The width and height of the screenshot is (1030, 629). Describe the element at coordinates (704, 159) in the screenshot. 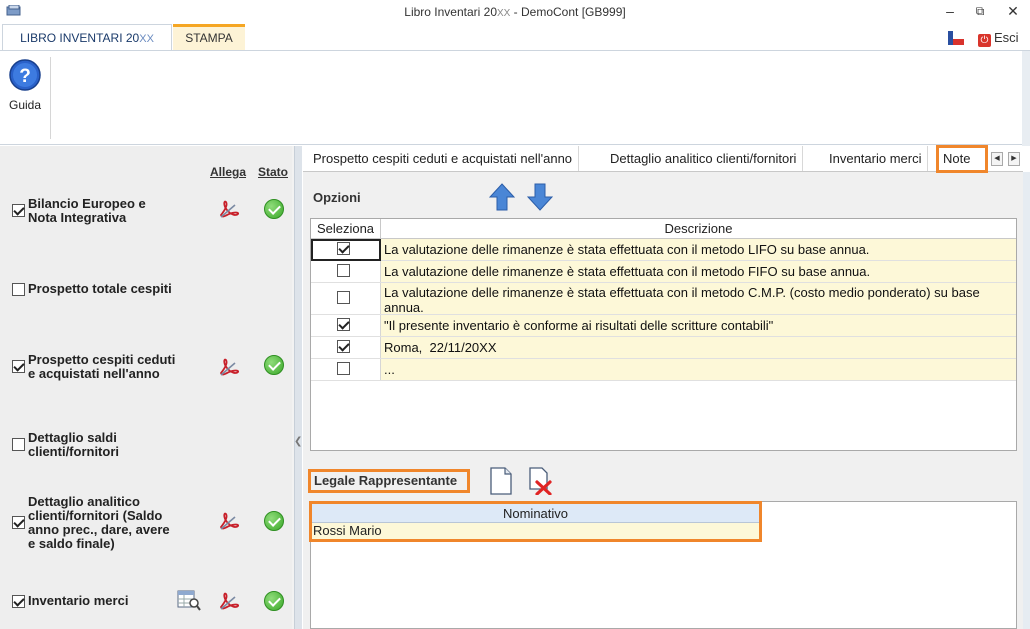

I see `tab-dettaglio-analitico: Dettaglio analitico clienti/fornitori` at that location.